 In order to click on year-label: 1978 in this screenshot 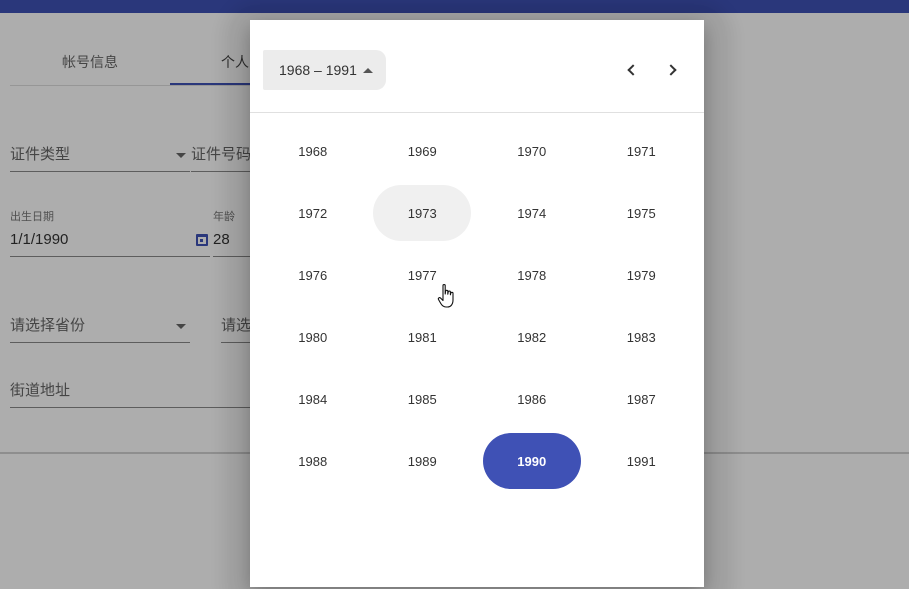, I will do `click(532, 275)`.